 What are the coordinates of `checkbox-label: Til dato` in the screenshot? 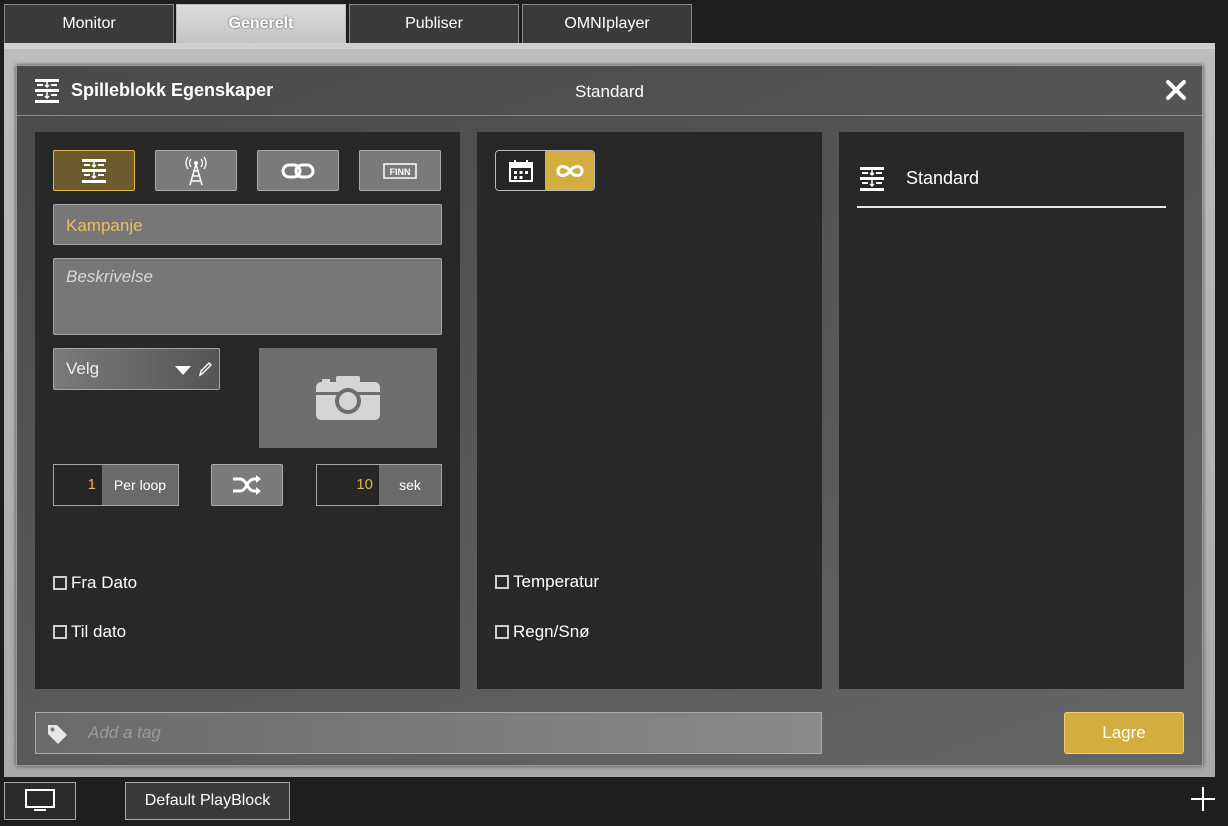 It's located at (99, 631).